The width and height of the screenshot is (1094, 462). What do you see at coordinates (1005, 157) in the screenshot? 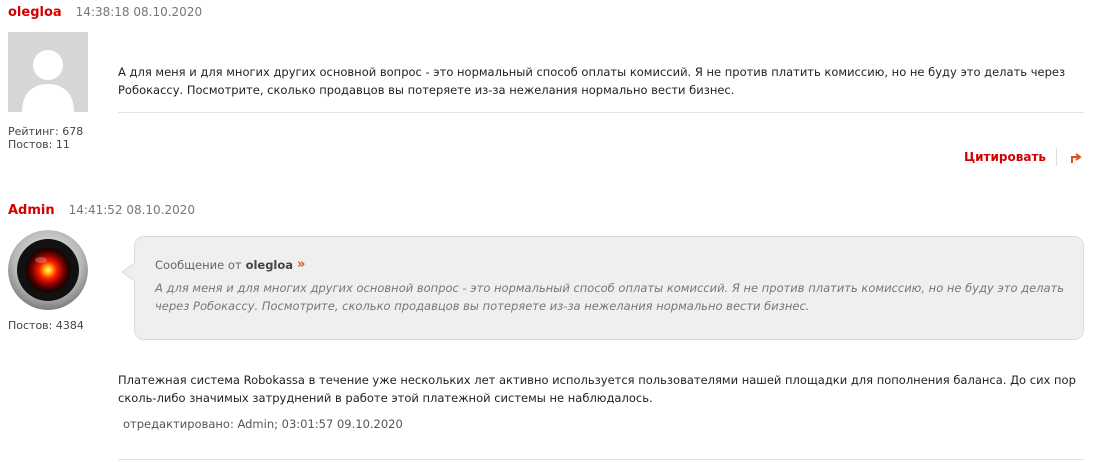
I see `quote-button: Цитировать` at bounding box center [1005, 157].